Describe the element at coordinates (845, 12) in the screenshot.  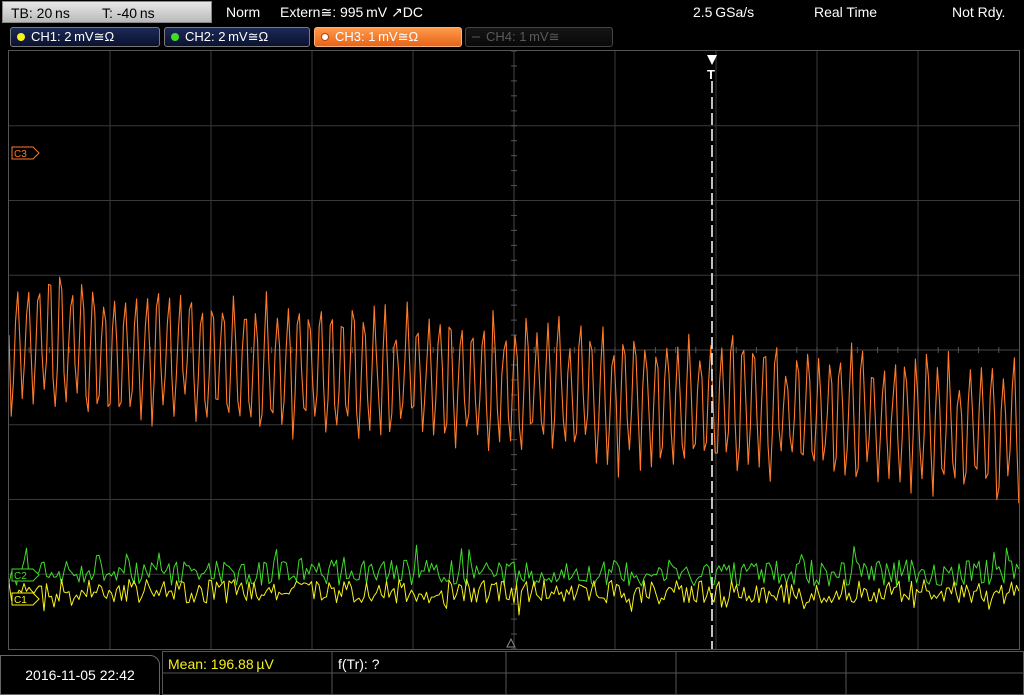
I see `acquisition-mode-label: Real Time` at that location.